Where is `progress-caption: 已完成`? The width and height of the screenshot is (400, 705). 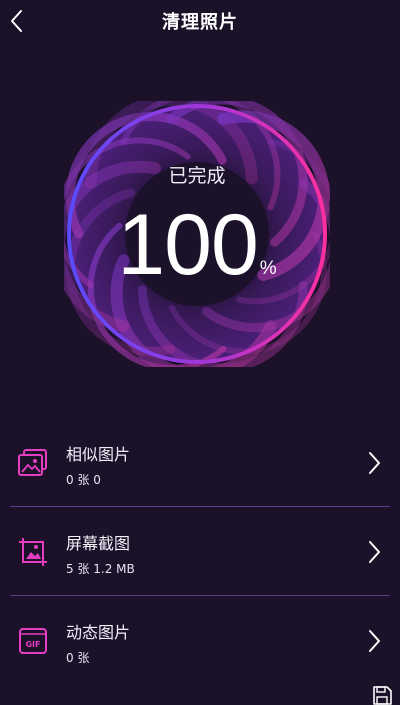 progress-caption: 已完成 is located at coordinates (197, 176).